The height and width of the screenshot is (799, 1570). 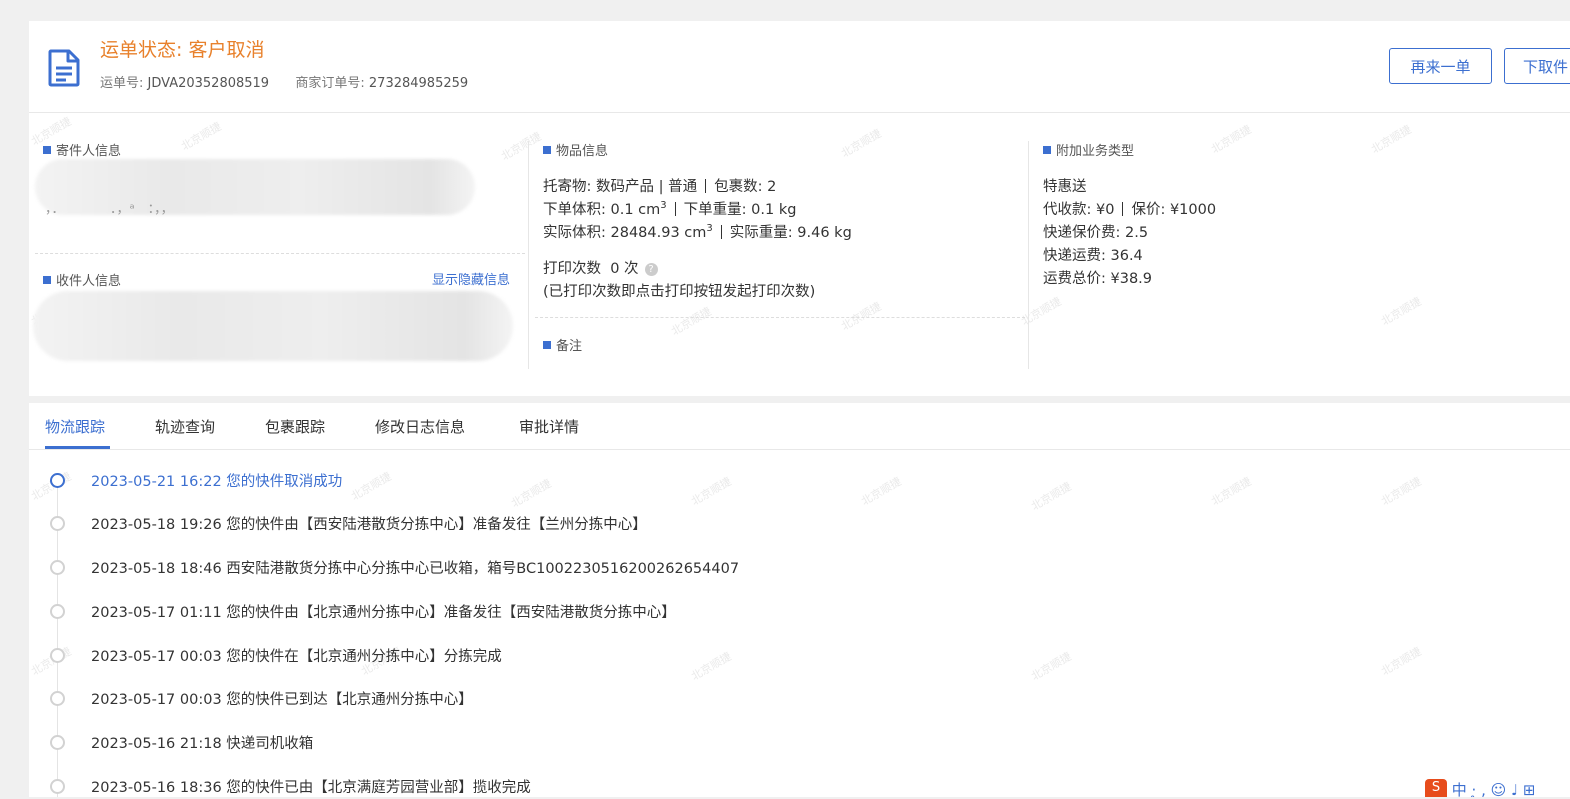 I want to click on cod-insured-row: 代收款: ¥0 保价: ¥1000, so click(x=1129, y=208).